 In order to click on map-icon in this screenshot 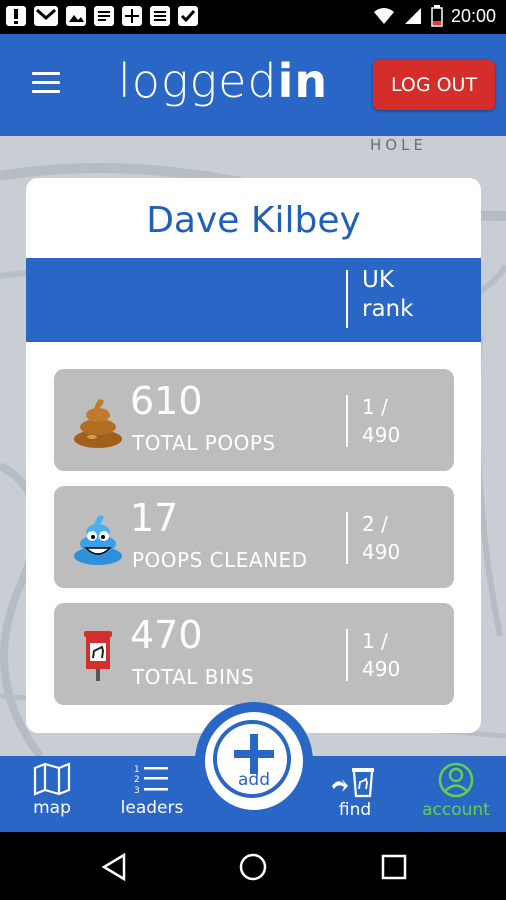, I will do `click(52, 779)`.